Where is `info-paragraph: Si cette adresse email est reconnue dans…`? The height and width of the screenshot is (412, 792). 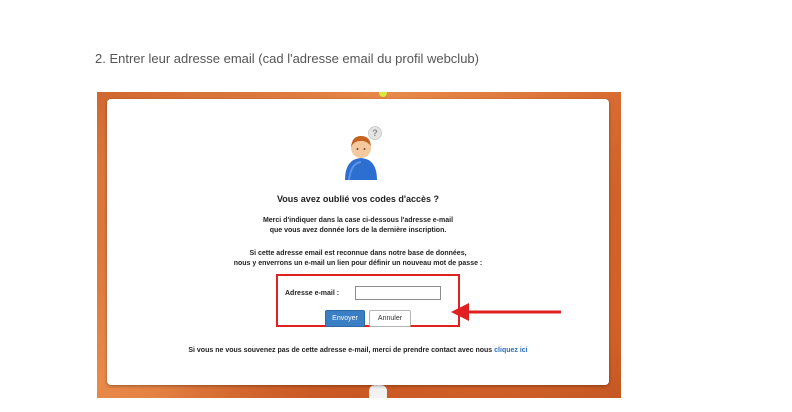
info-paragraph: Si cette adresse email est reconnue dans… is located at coordinates (358, 259).